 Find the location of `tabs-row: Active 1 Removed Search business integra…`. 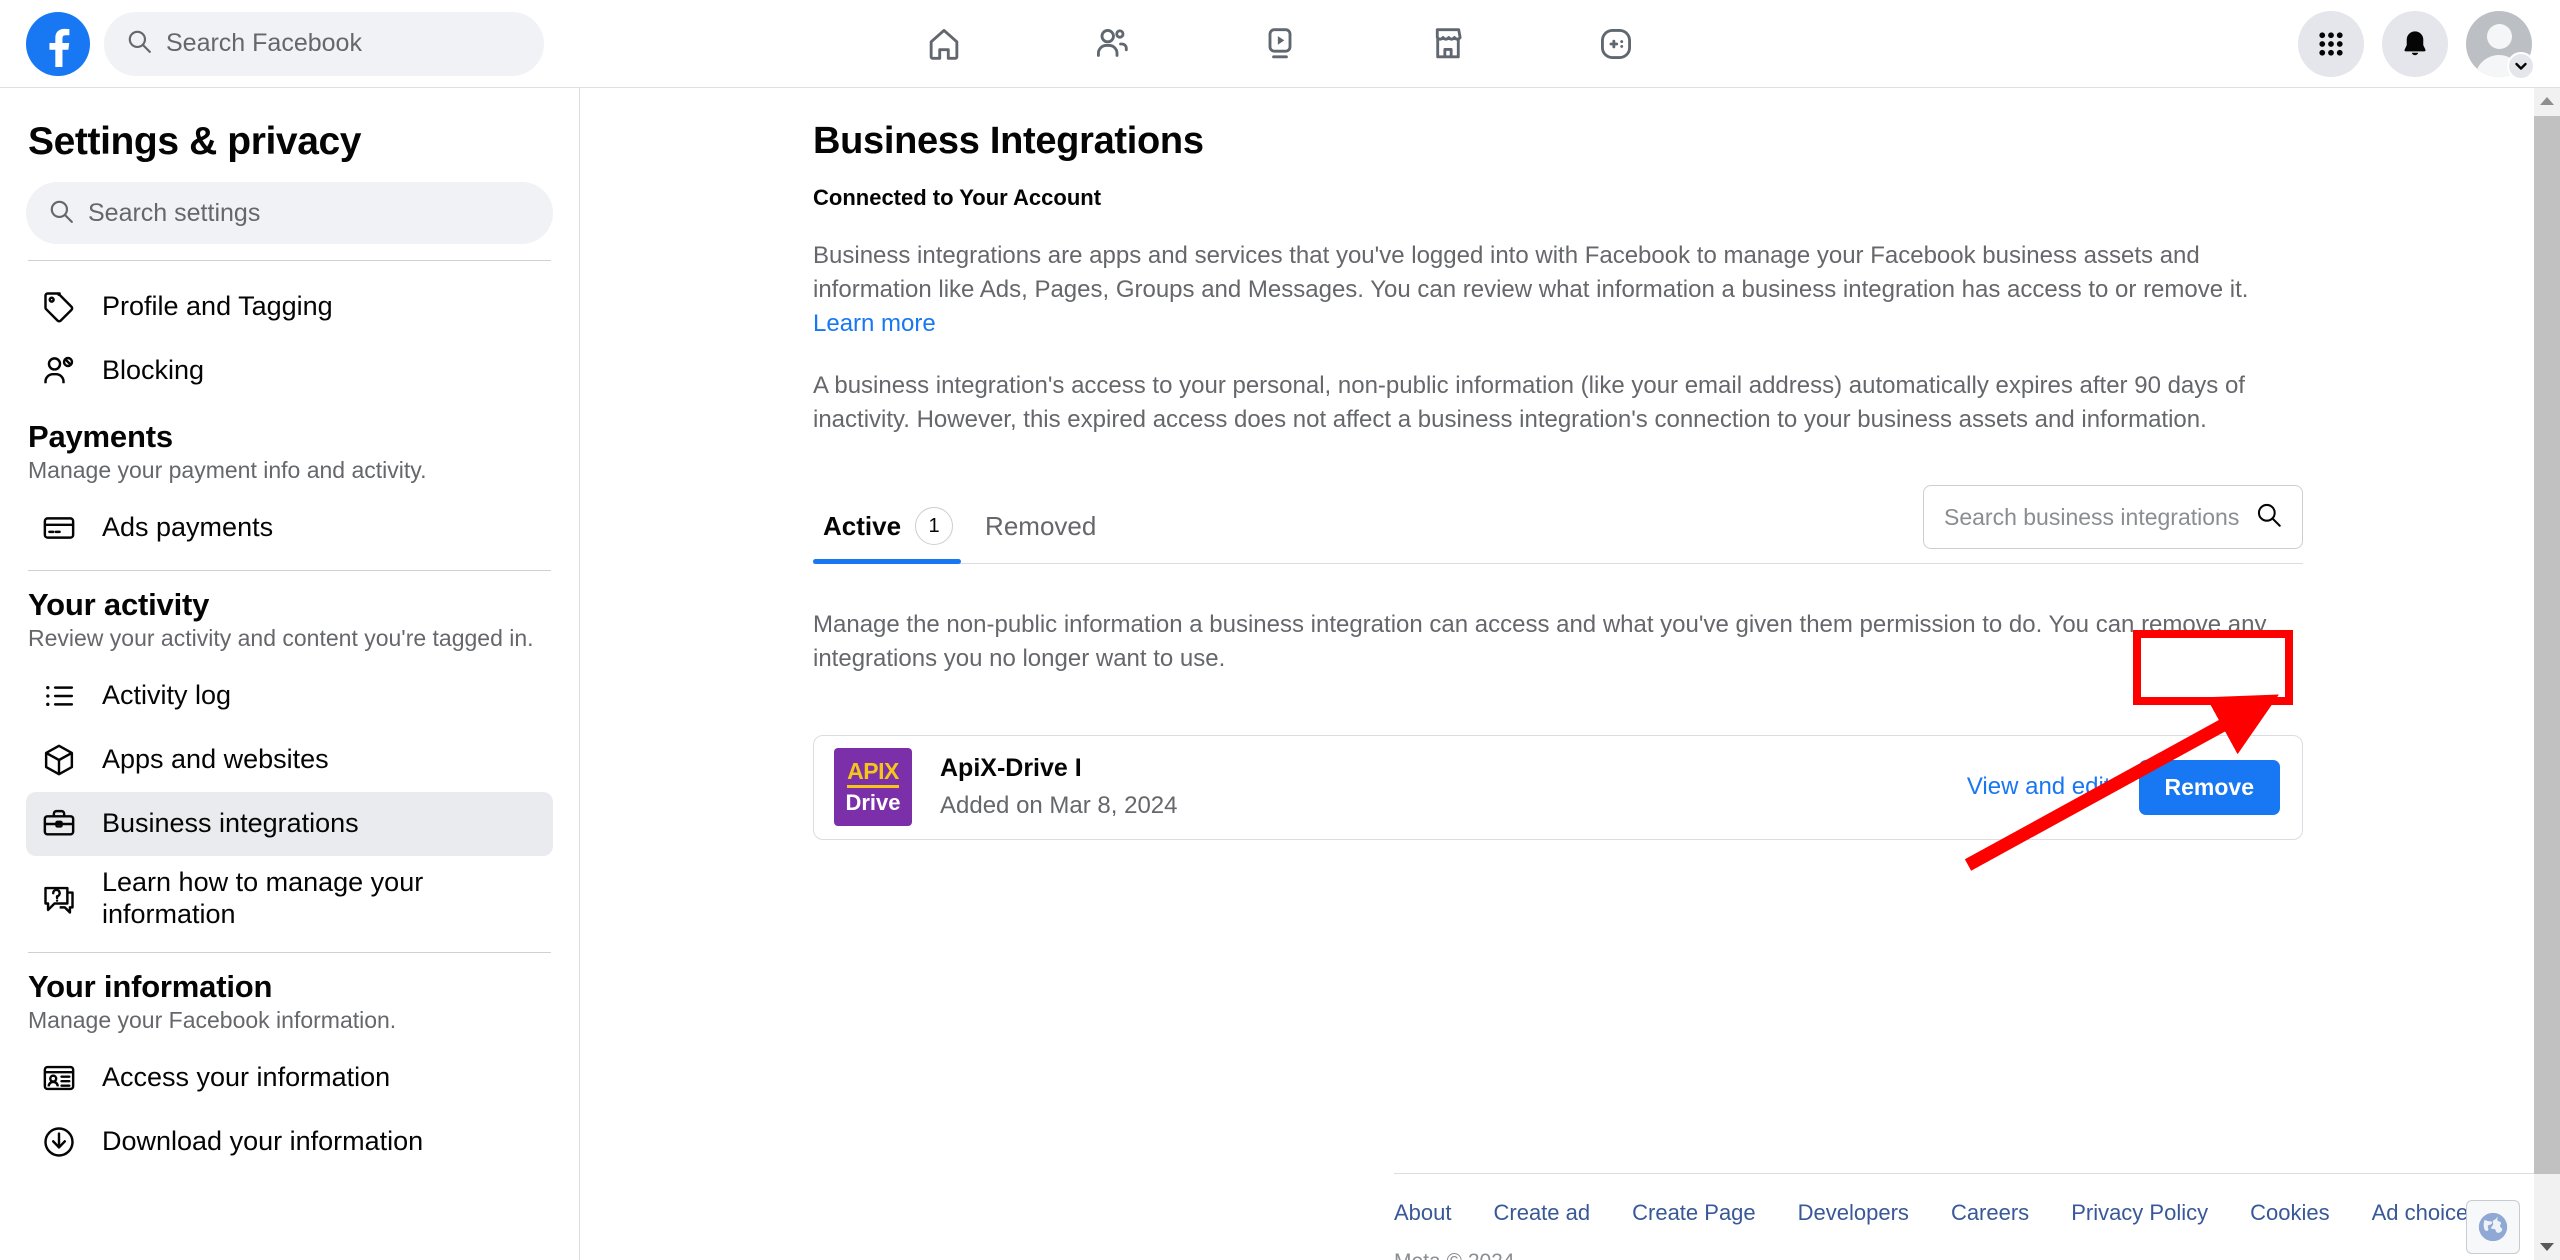

tabs-row: Active 1 Removed Search business integra… is located at coordinates (1558, 525).